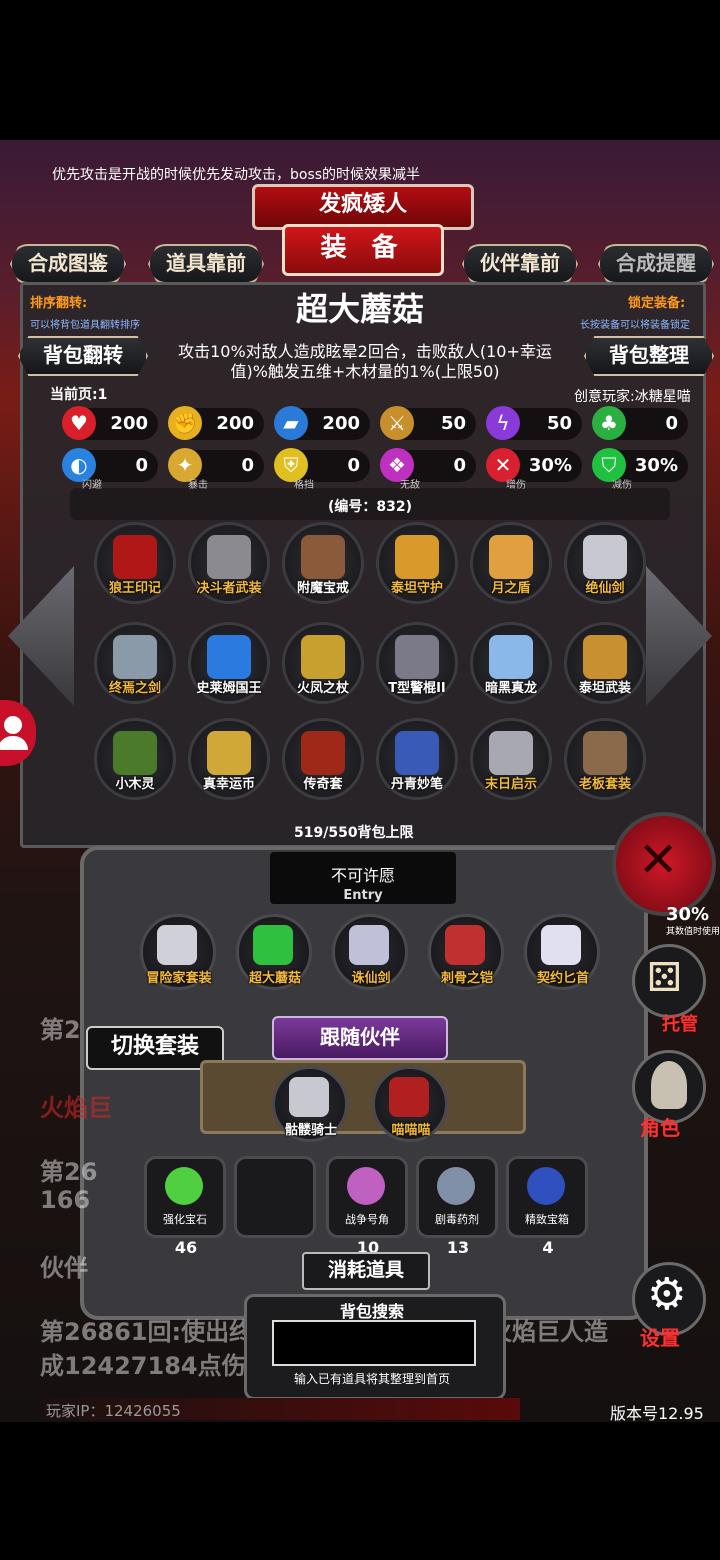 This screenshot has height=1560, width=720. What do you see at coordinates (562, 952) in the screenshot?
I see `equipped-slot: 契约匕首` at bounding box center [562, 952].